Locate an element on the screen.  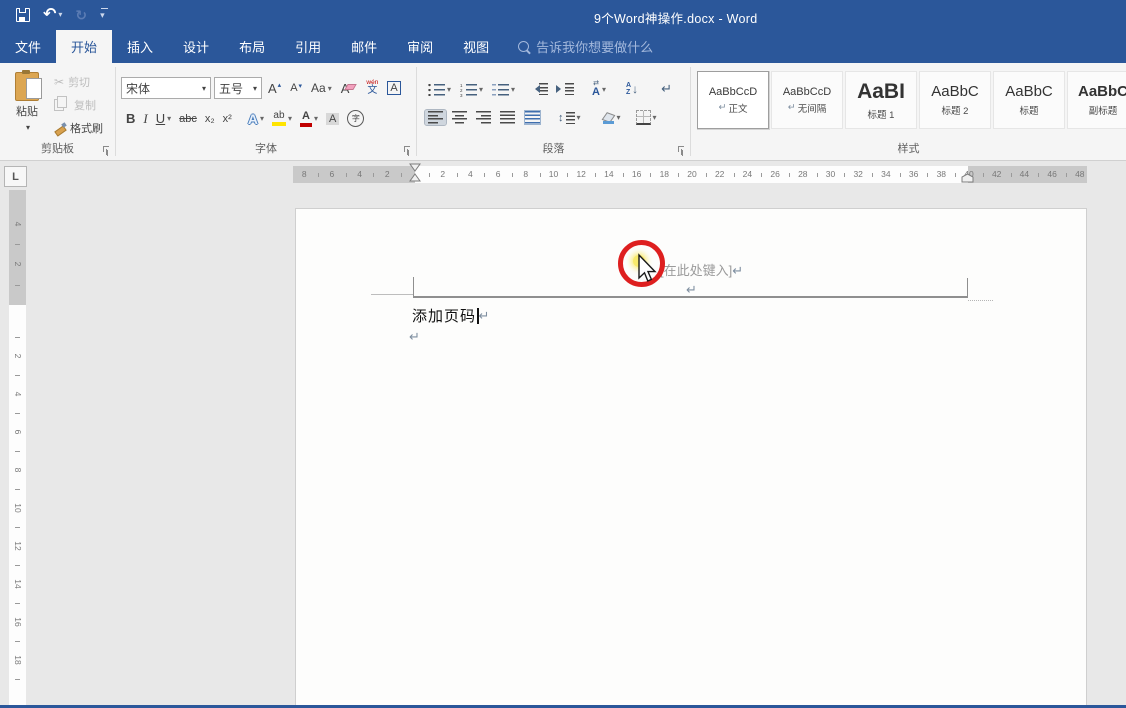
tab-view: 视图 is located at coordinates (476, 46).